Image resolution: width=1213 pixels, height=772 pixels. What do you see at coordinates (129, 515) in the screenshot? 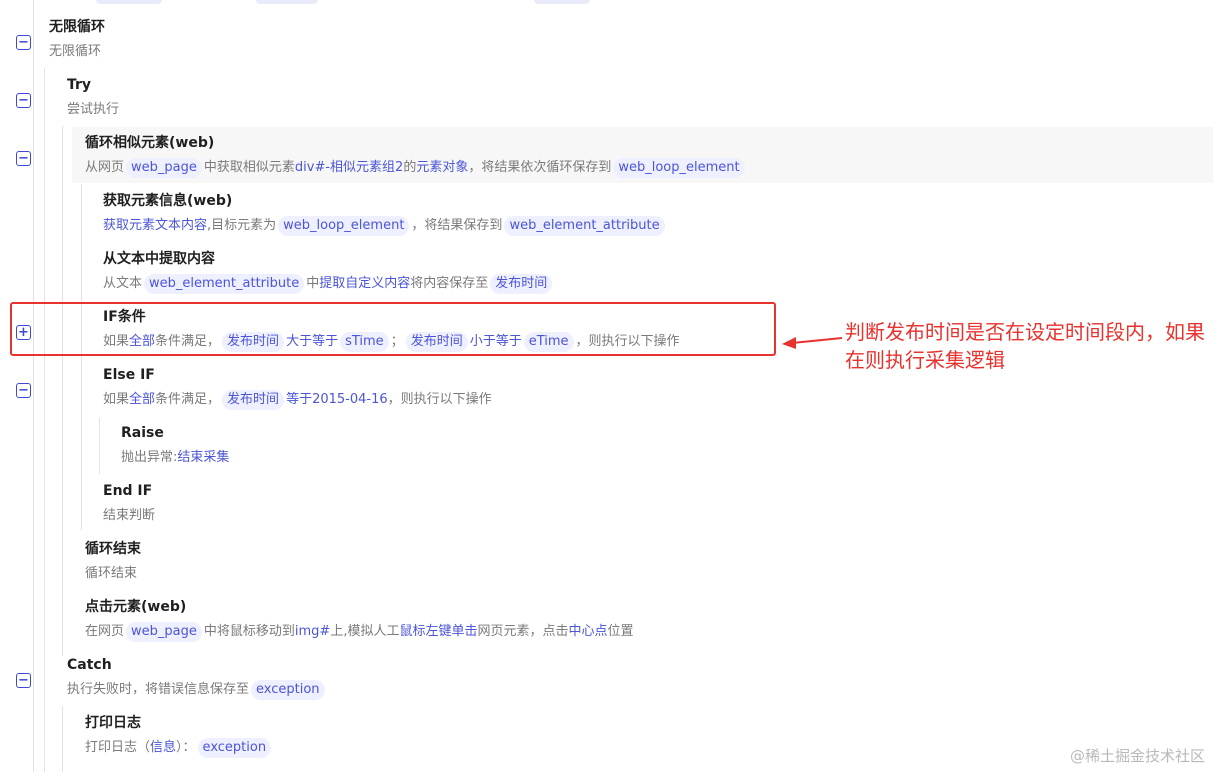
I see `step-desc: 结束判断` at bounding box center [129, 515].